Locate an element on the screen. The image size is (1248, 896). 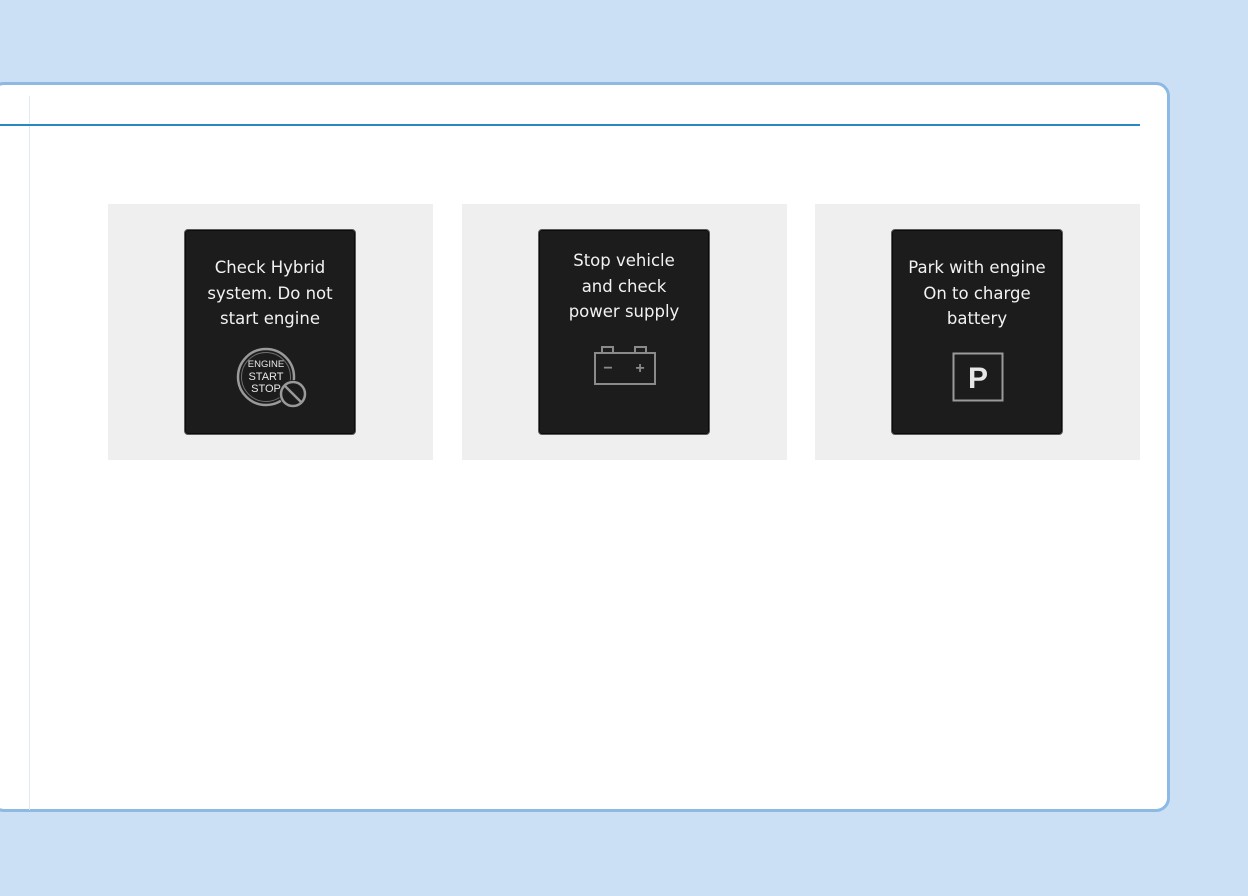
warning-message: Stop vehicle and check power supply is located at coordinates (624, 286).